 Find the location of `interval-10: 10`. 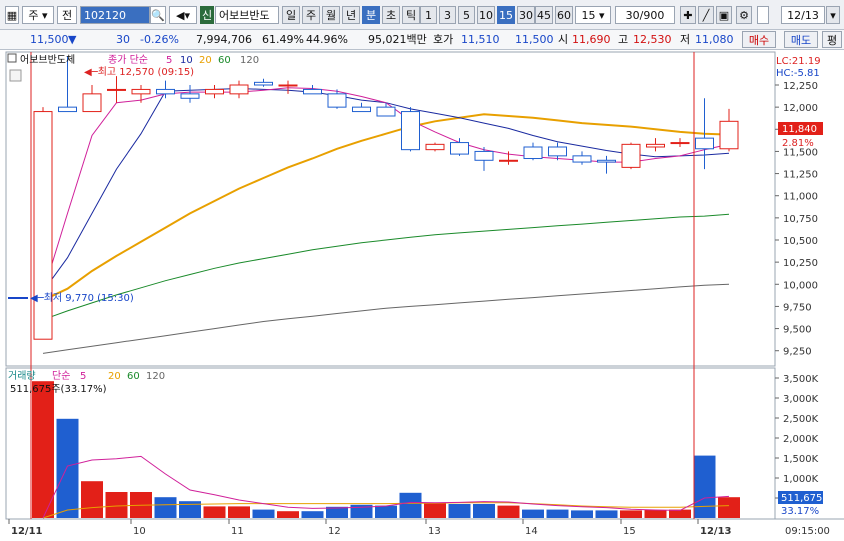

interval-10: 10 is located at coordinates (486, 15).